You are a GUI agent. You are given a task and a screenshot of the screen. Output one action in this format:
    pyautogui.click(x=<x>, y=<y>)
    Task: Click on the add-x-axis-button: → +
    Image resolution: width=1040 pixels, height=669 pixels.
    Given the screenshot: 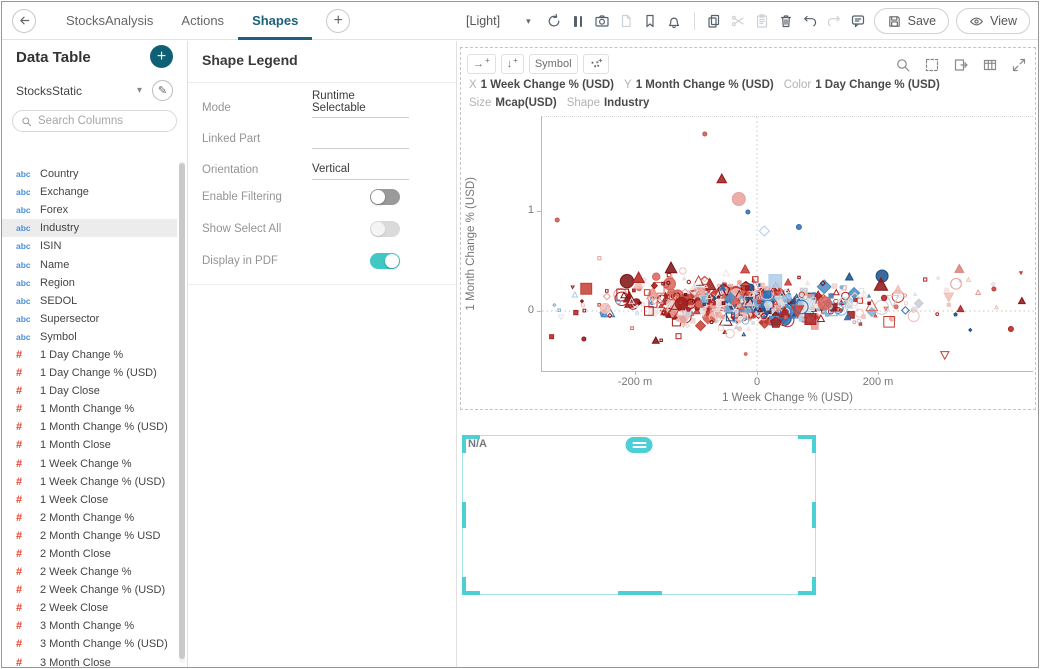 What is the action you would take?
    pyautogui.click(x=481, y=64)
    